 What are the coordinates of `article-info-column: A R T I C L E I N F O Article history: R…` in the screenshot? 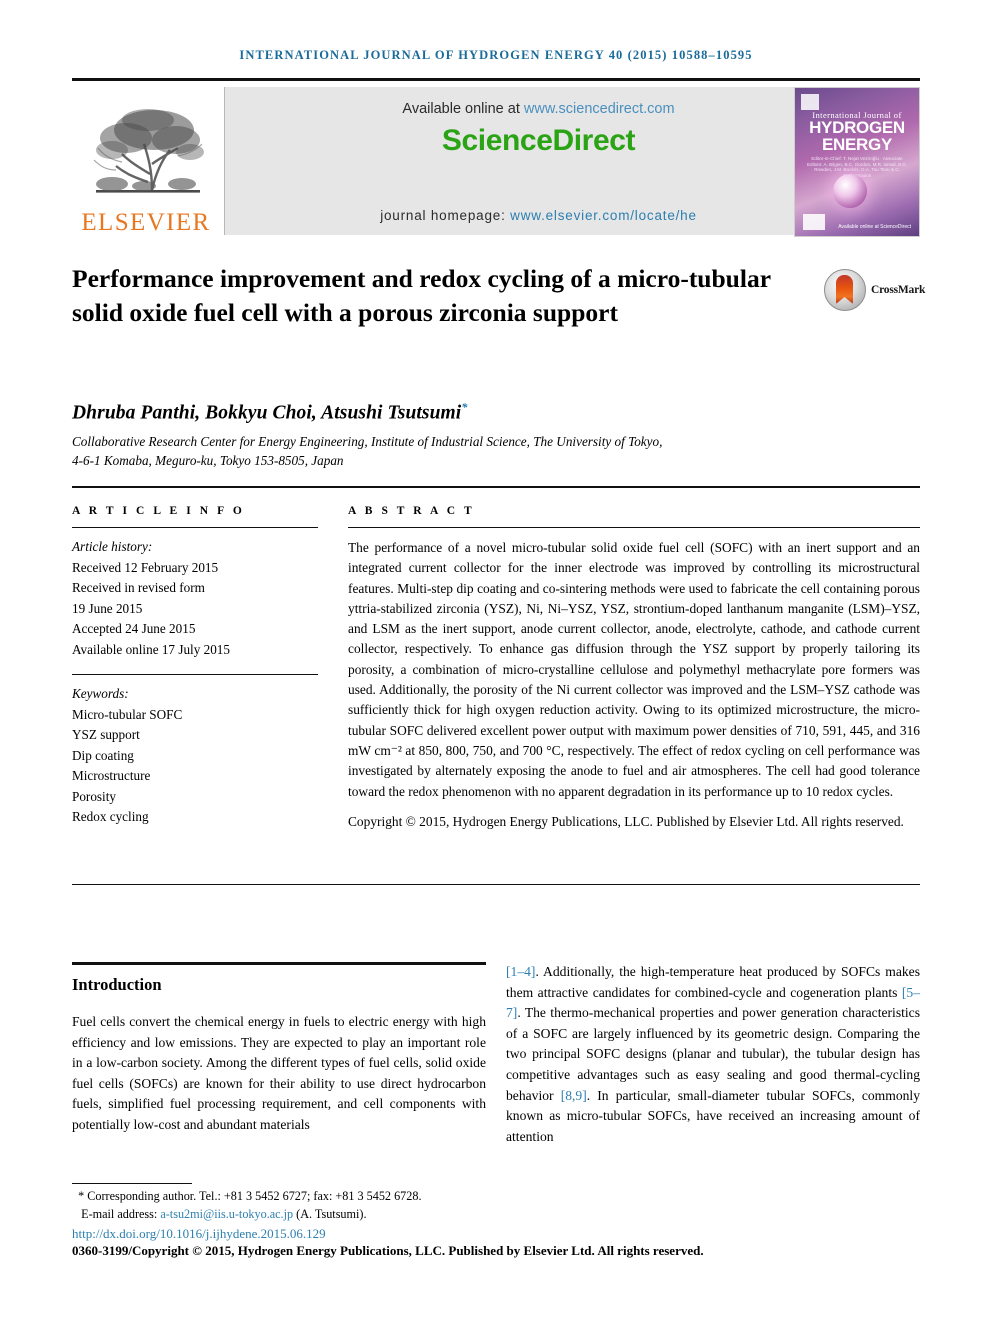 It's located at (195, 666).